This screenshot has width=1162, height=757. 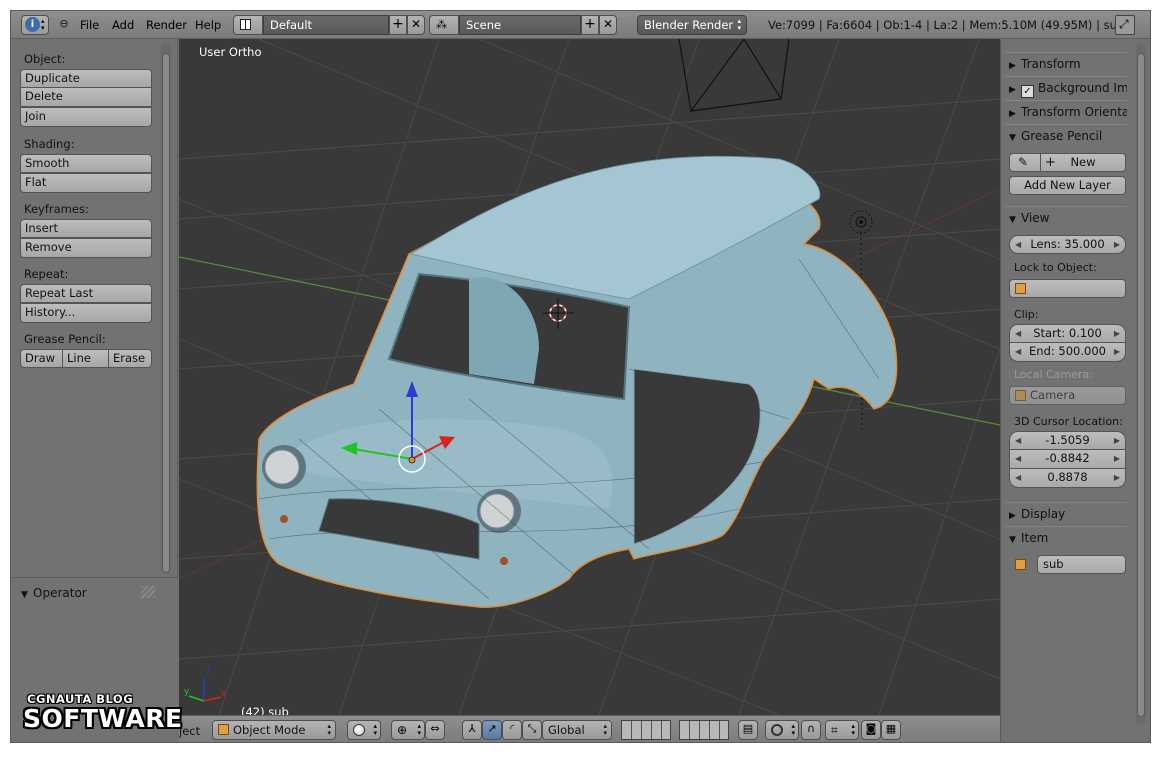 I want to click on flat-shading-button: Flat, so click(x=86, y=183).